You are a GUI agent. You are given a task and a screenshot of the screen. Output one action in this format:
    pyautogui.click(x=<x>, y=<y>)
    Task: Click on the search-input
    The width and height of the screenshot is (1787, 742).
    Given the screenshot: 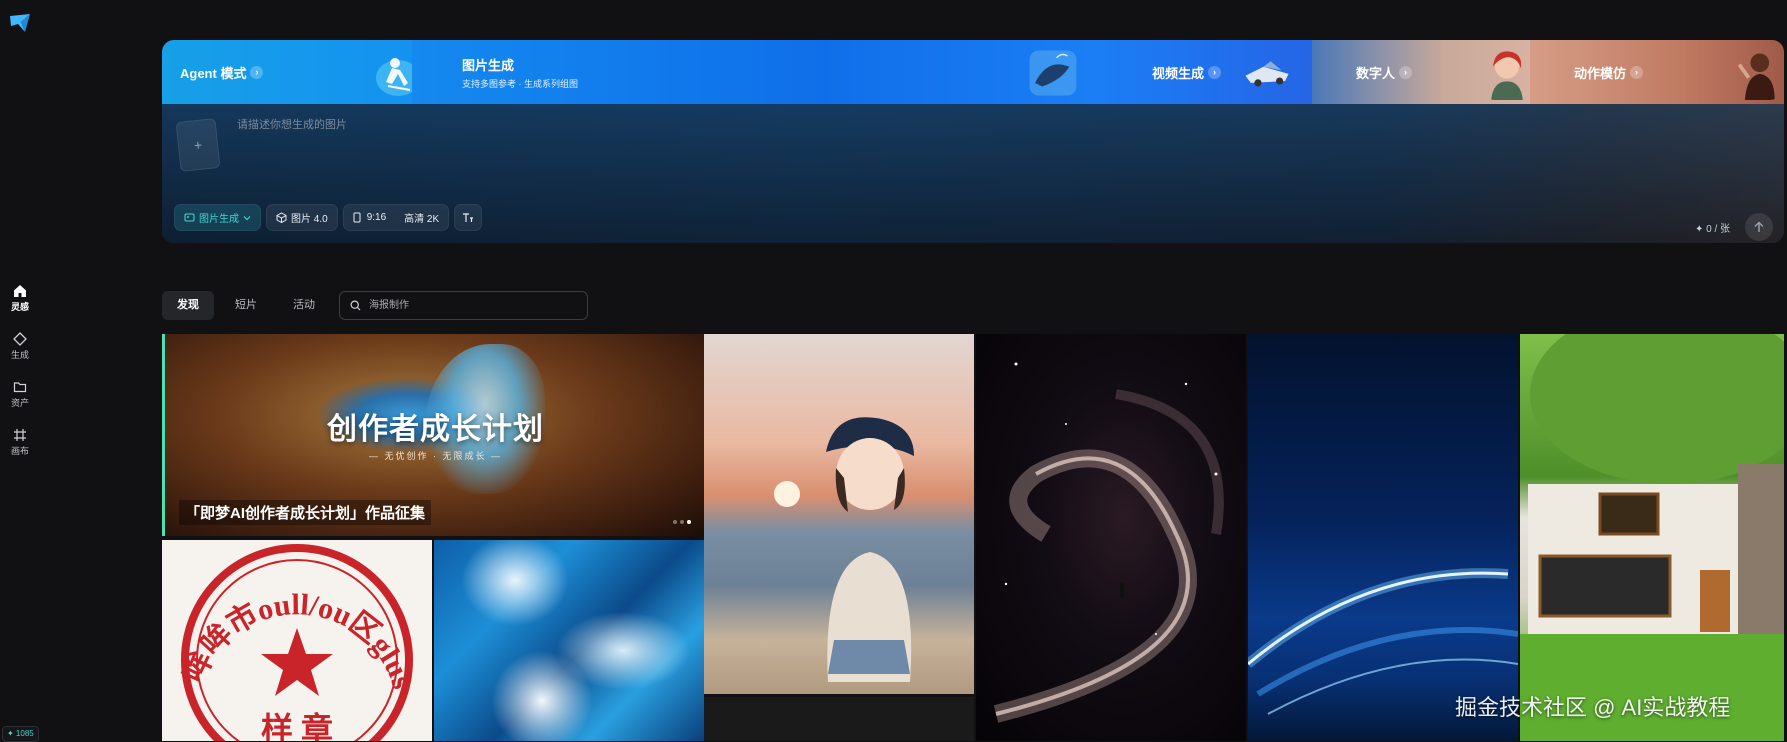 What is the action you would take?
    pyautogui.click(x=469, y=305)
    